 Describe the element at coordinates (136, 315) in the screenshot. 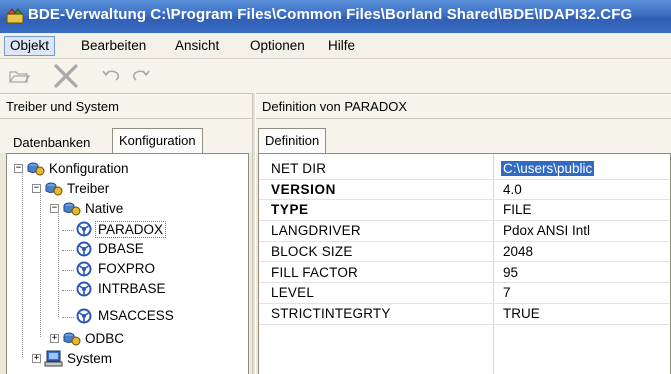

I see `tree-label-msaccess: MSACCESS` at that location.